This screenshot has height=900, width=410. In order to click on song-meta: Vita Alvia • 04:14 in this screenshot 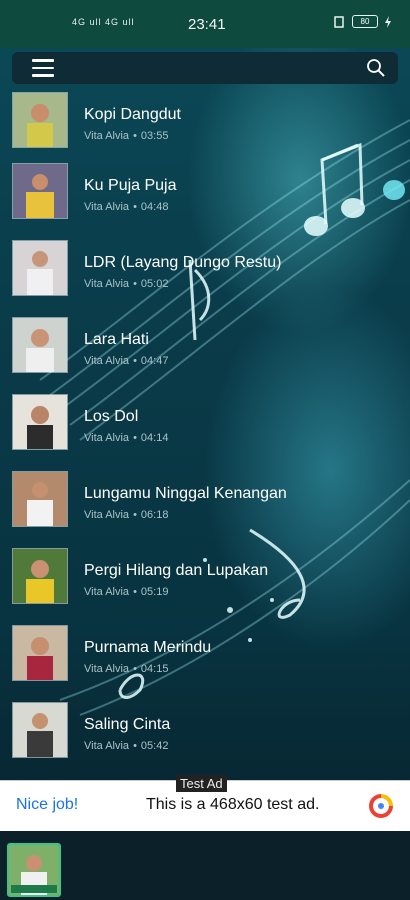, I will do `click(126, 438)`.